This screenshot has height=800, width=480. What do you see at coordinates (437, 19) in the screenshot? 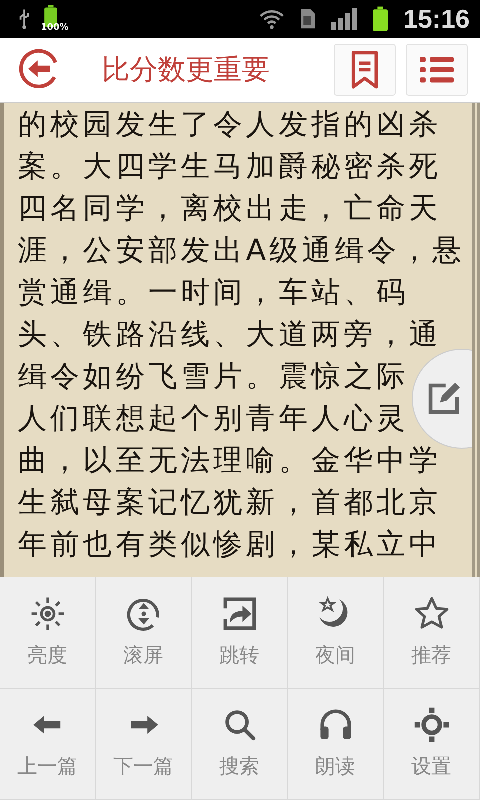
I see `clock-time: 15:16` at bounding box center [437, 19].